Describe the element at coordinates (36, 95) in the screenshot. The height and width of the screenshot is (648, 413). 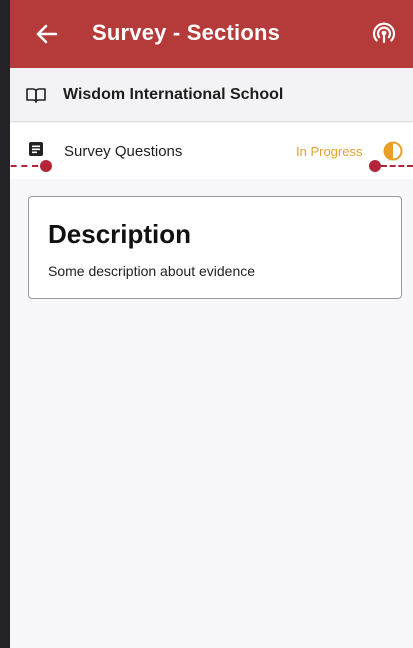
I see `book-open-icon` at that location.